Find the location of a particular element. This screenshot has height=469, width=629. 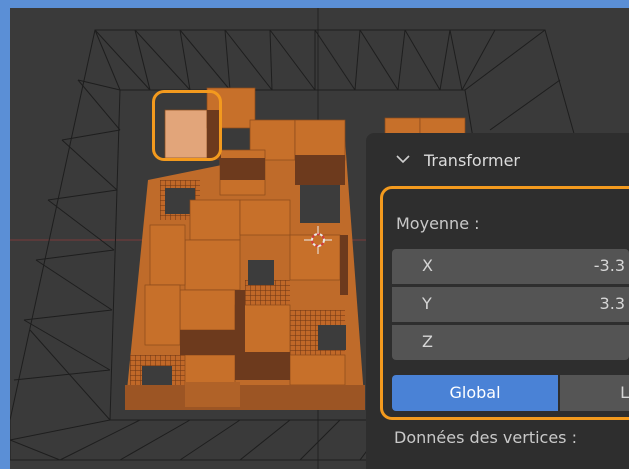

panel-title: Transformer is located at coordinates (472, 160).